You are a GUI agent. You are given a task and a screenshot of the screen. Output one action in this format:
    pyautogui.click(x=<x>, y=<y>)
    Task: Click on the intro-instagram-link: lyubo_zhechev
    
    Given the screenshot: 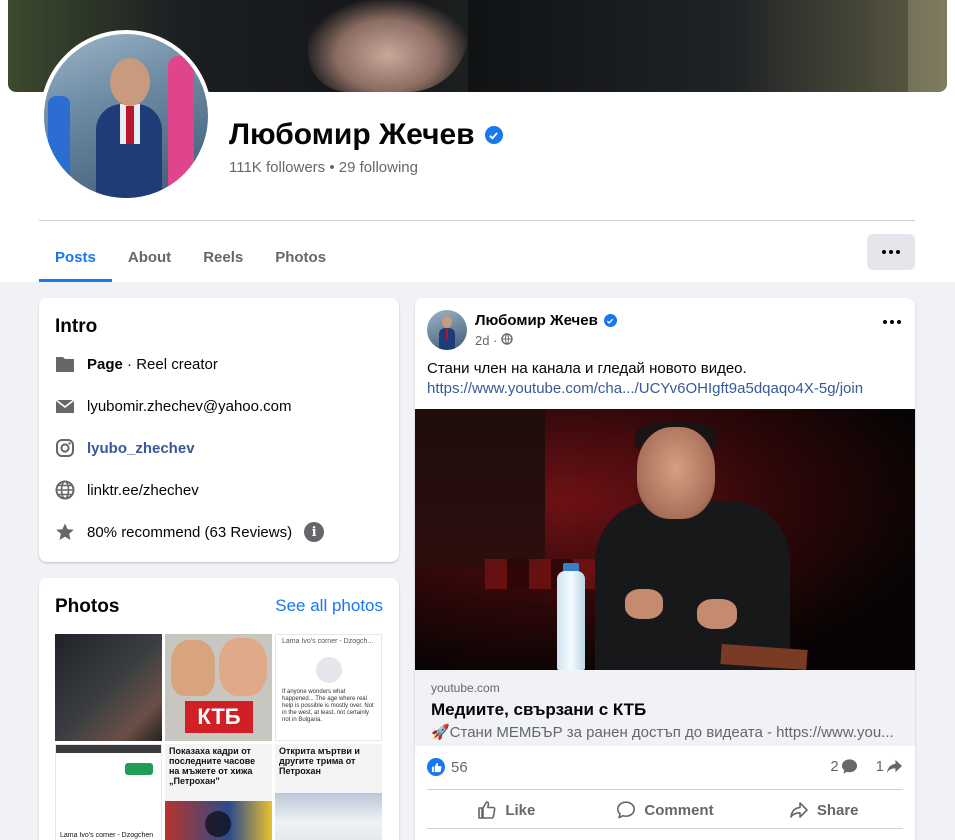 What is the action you would take?
    pyautogui.click(x=141, y=448)
    